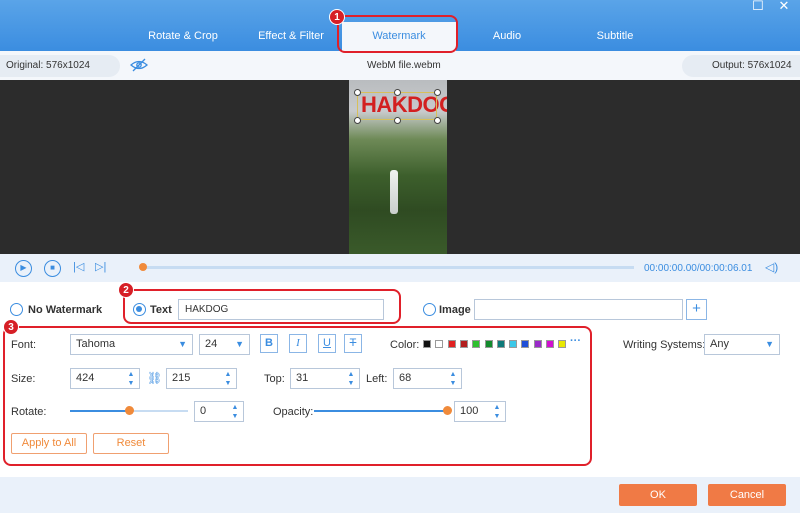 This screenshot has height=513, width=800. Describe the element at coordinates (48, 65) in the screenshot. I see `original-resolution: Original: 576x1024` at that location.